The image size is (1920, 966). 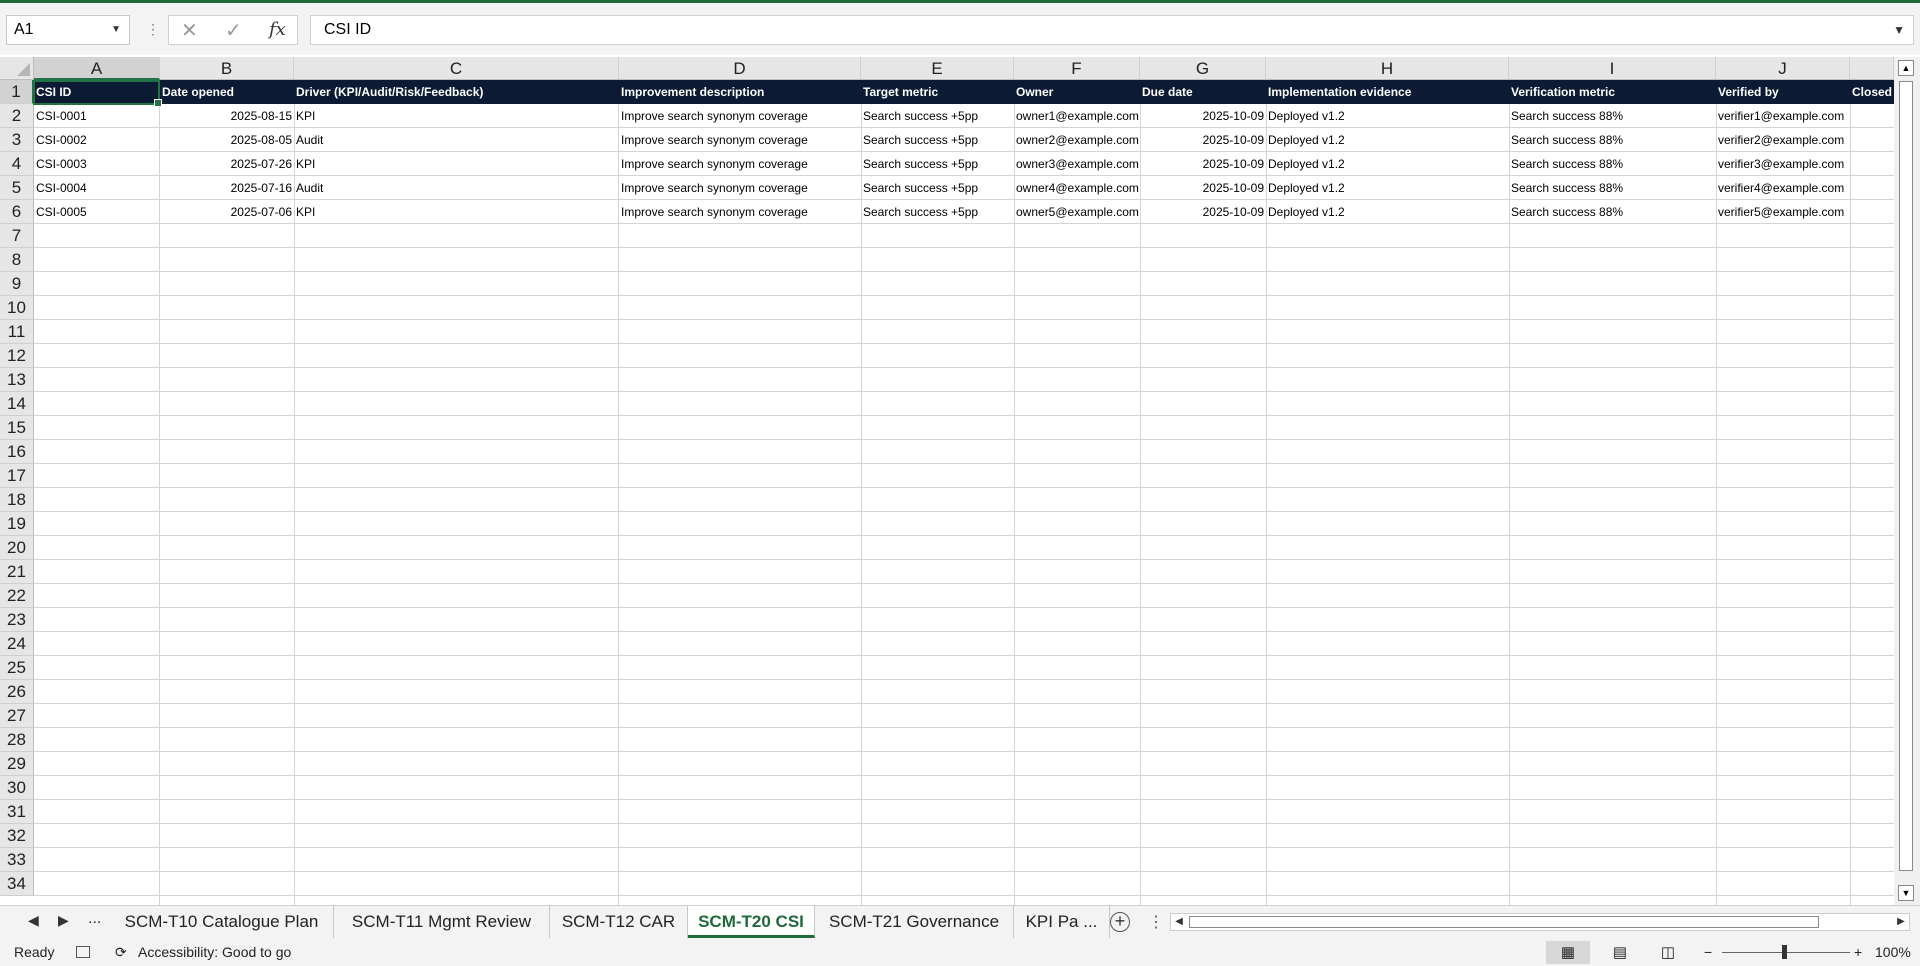 I want to click on horizontal-scrollbar: ◀ ▶, so click(x=1540, y=922).